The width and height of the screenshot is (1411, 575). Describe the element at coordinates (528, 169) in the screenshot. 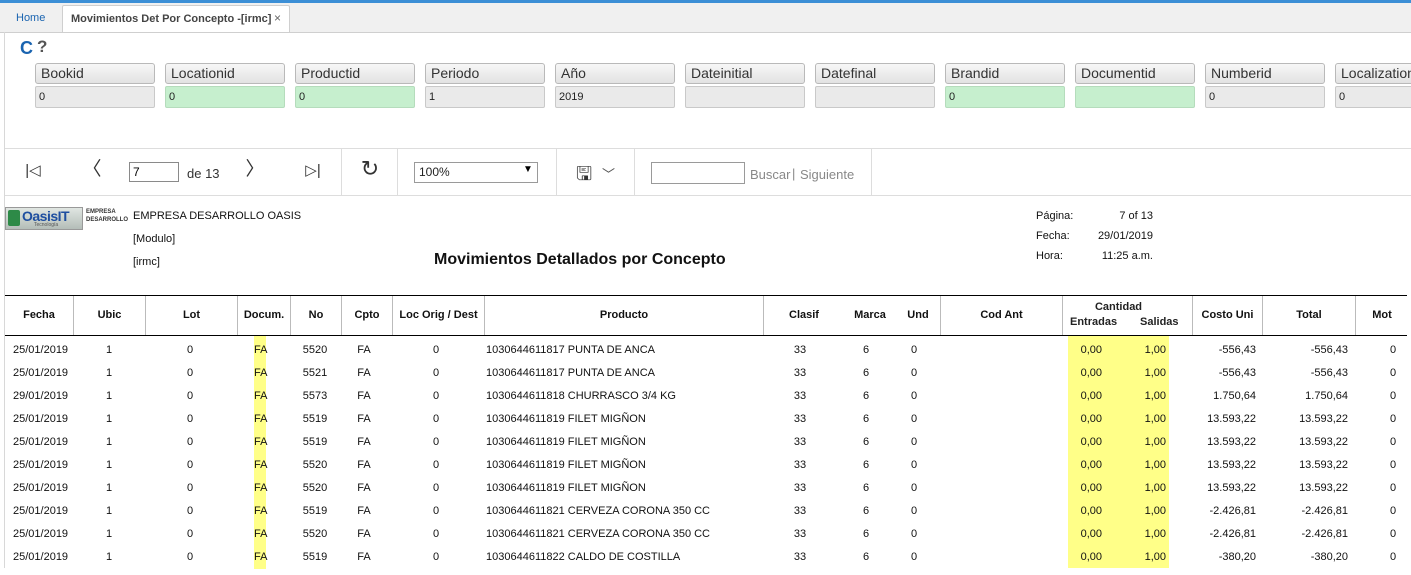

I see `chevron-down-icon: ▼` at that location.